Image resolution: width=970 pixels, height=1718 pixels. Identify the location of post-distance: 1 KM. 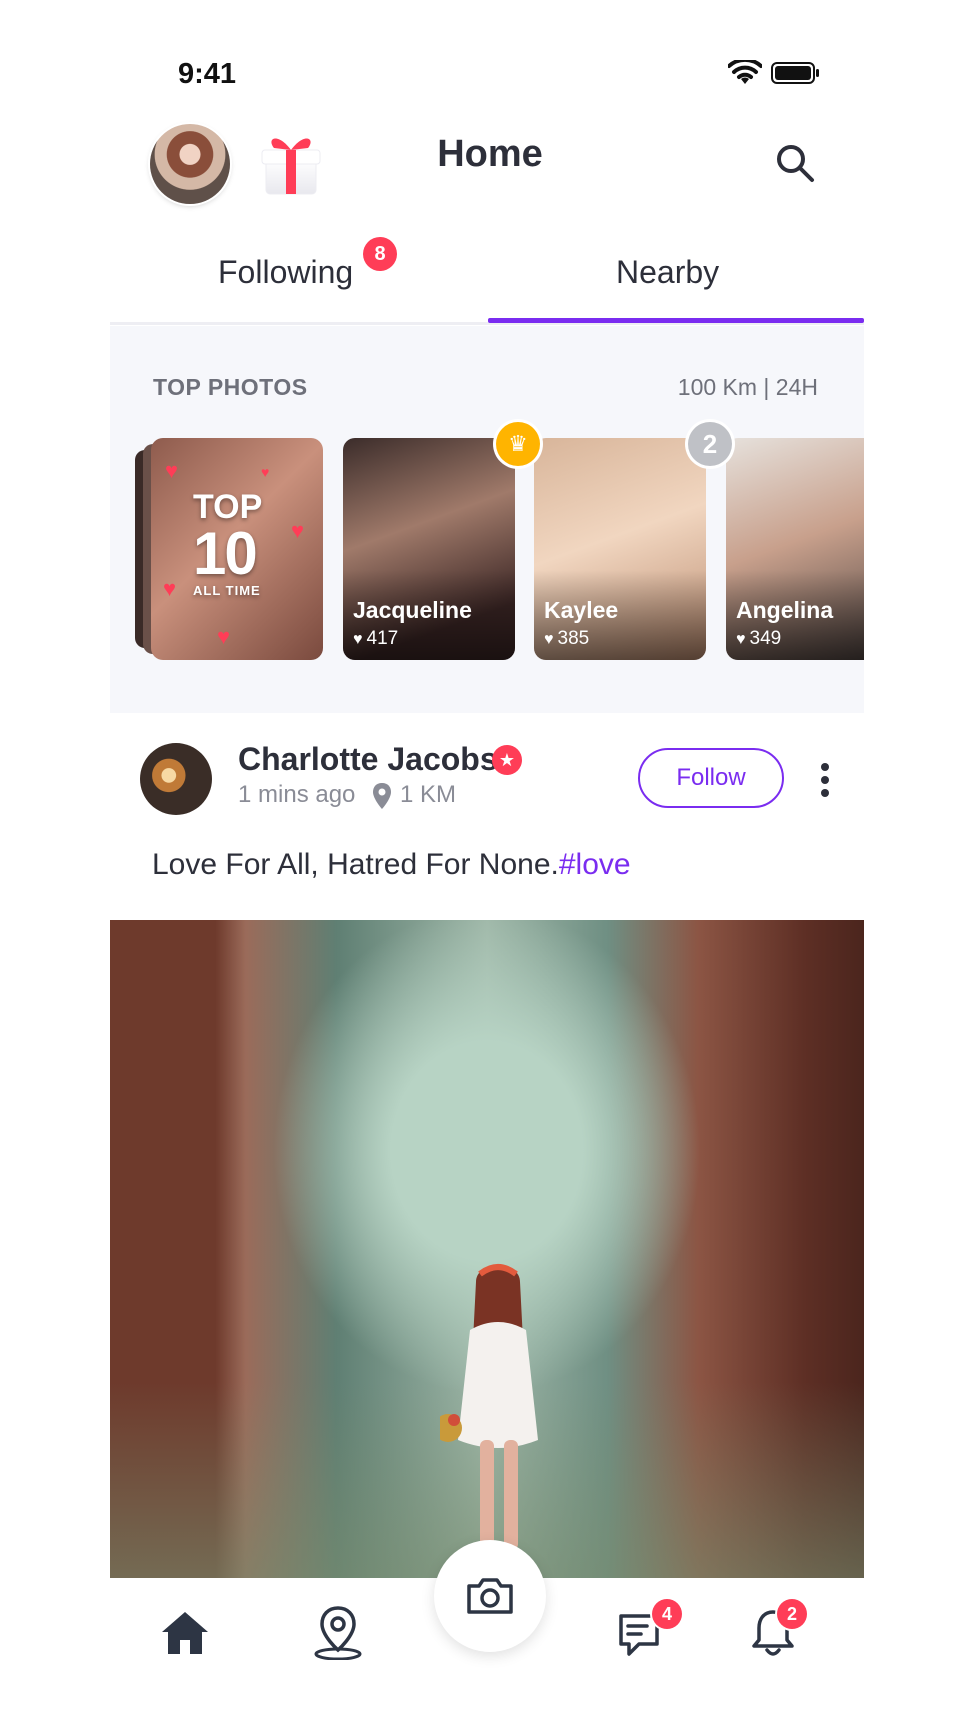
(428, 794).